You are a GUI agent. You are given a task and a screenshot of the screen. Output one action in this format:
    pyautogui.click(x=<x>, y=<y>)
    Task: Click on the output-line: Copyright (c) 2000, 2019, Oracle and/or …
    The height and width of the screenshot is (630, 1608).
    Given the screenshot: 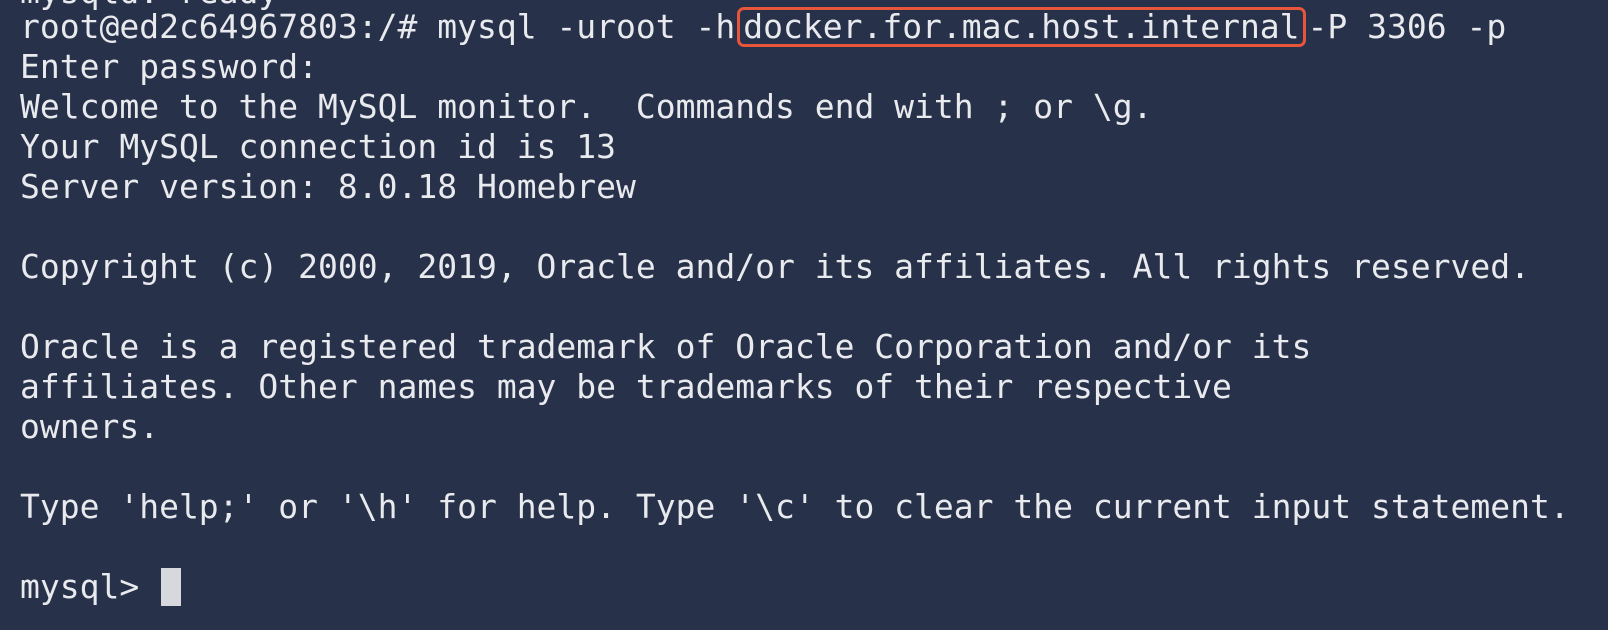 What is the action you would take?
    pyautogui.click(x=775, y=266)
    